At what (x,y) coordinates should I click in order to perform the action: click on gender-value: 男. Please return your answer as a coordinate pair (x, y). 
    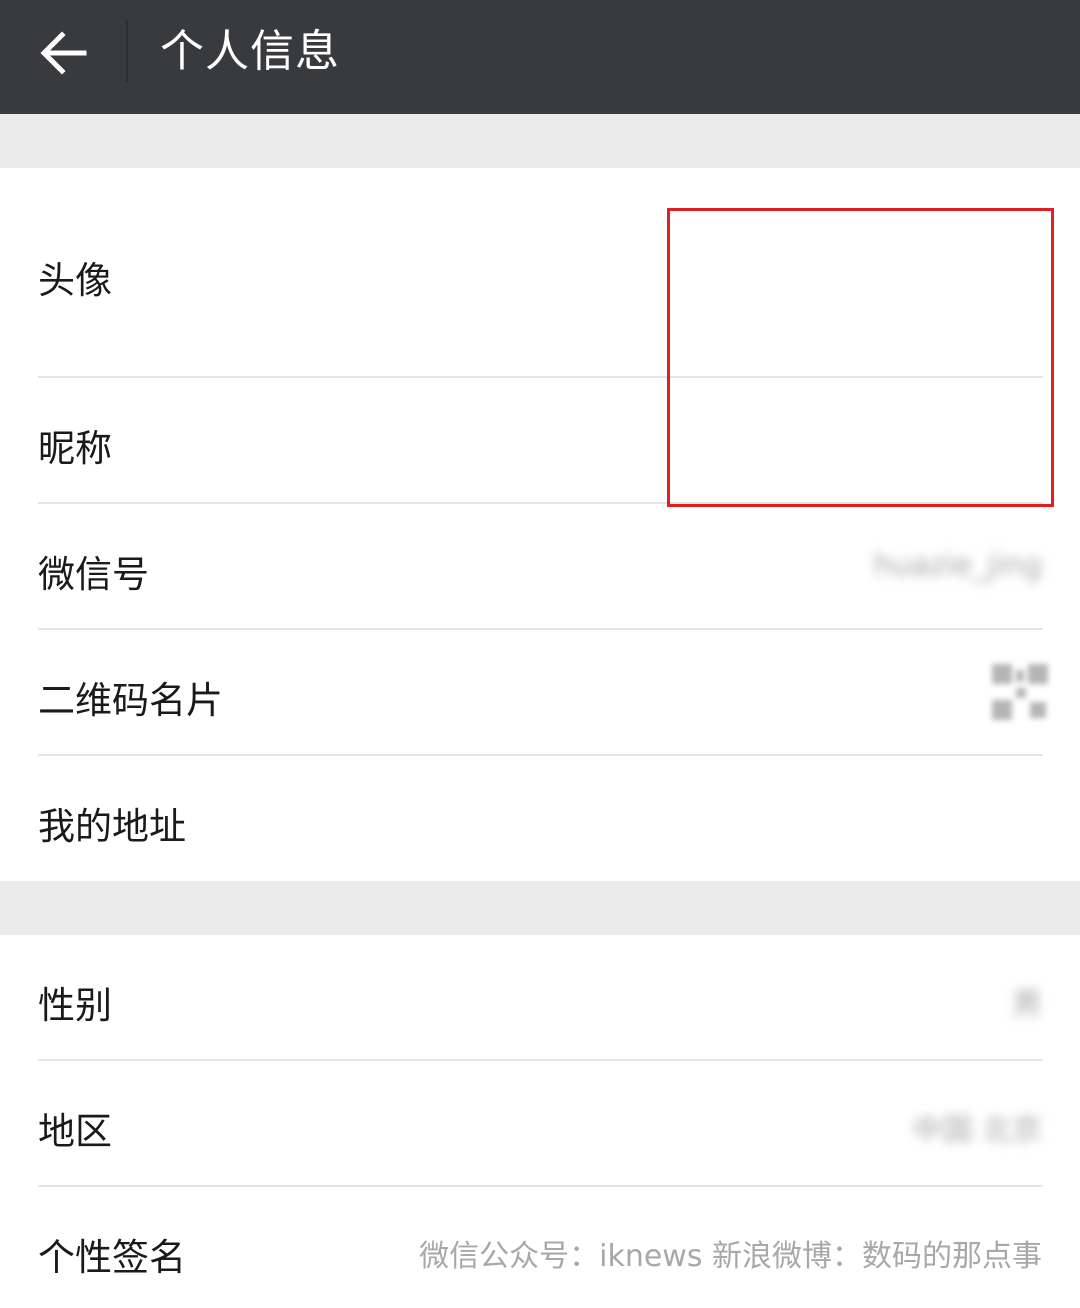
    Looking at the image, I should click on (1027, 1004).